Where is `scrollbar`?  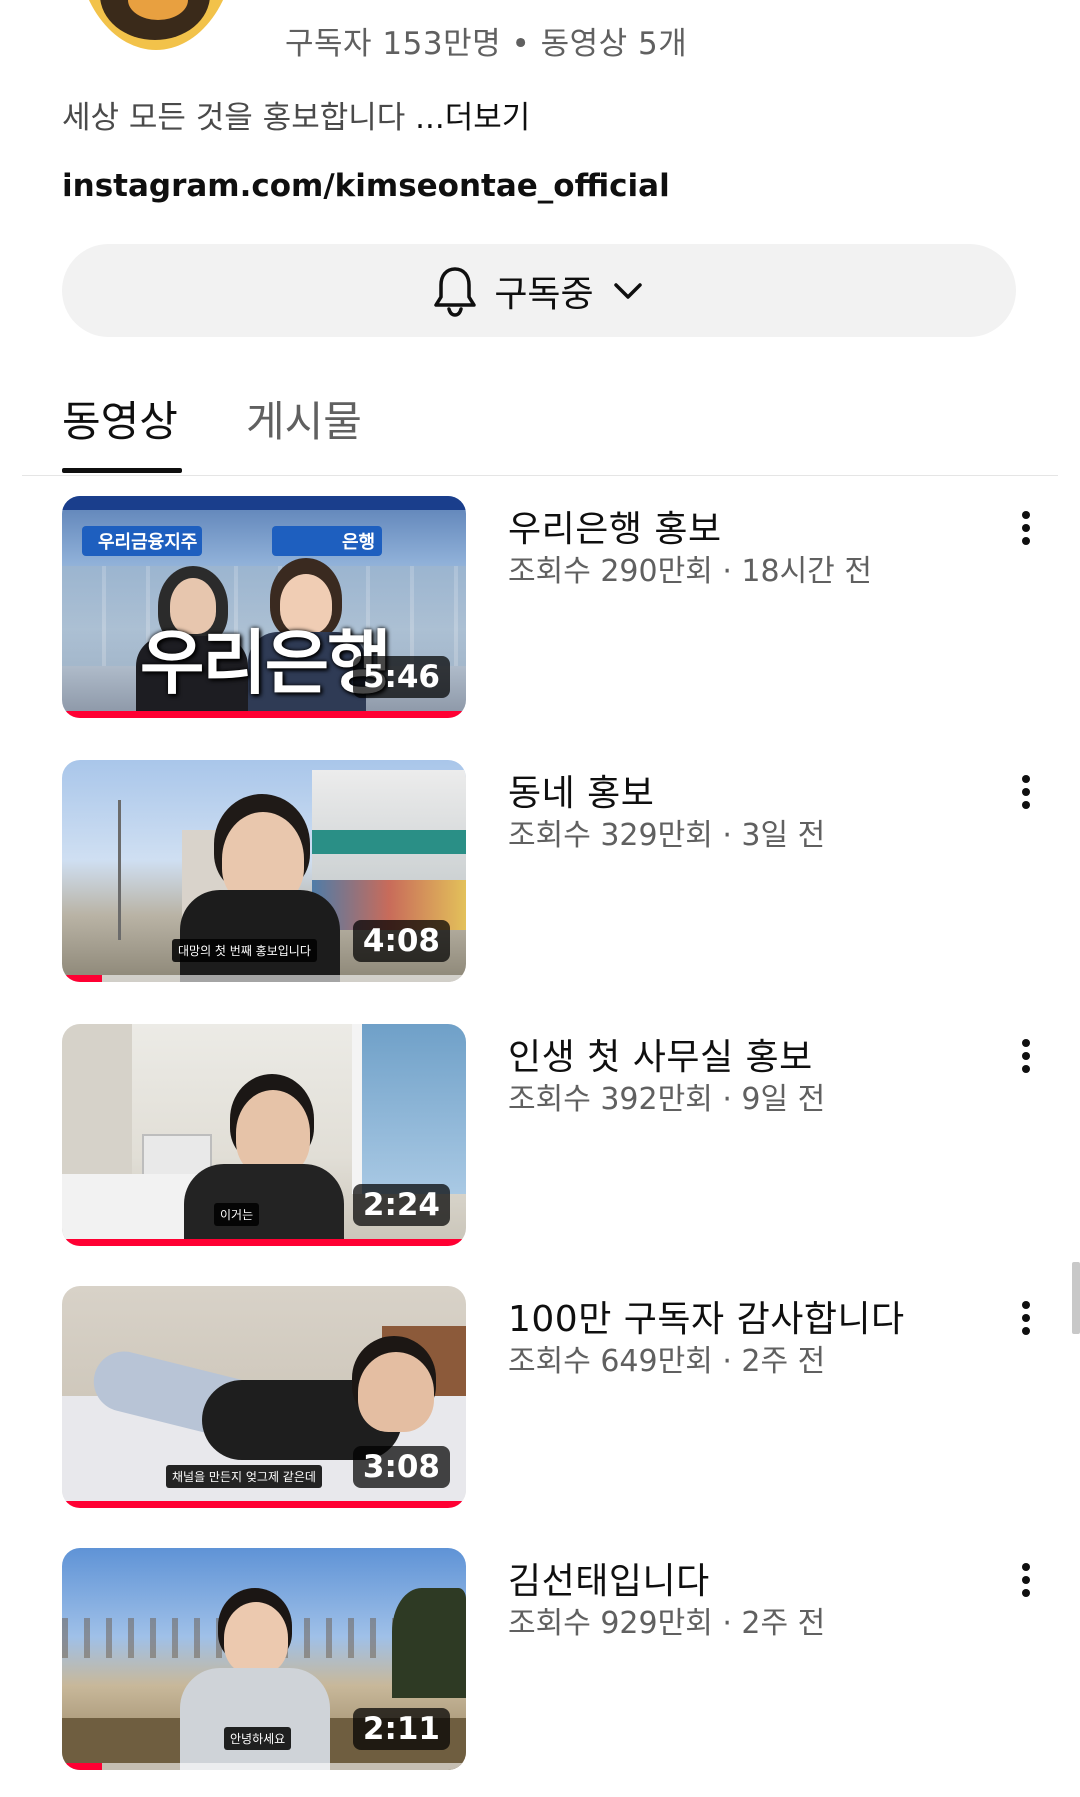 scrollbar is located at coordinates (1076, 1298).